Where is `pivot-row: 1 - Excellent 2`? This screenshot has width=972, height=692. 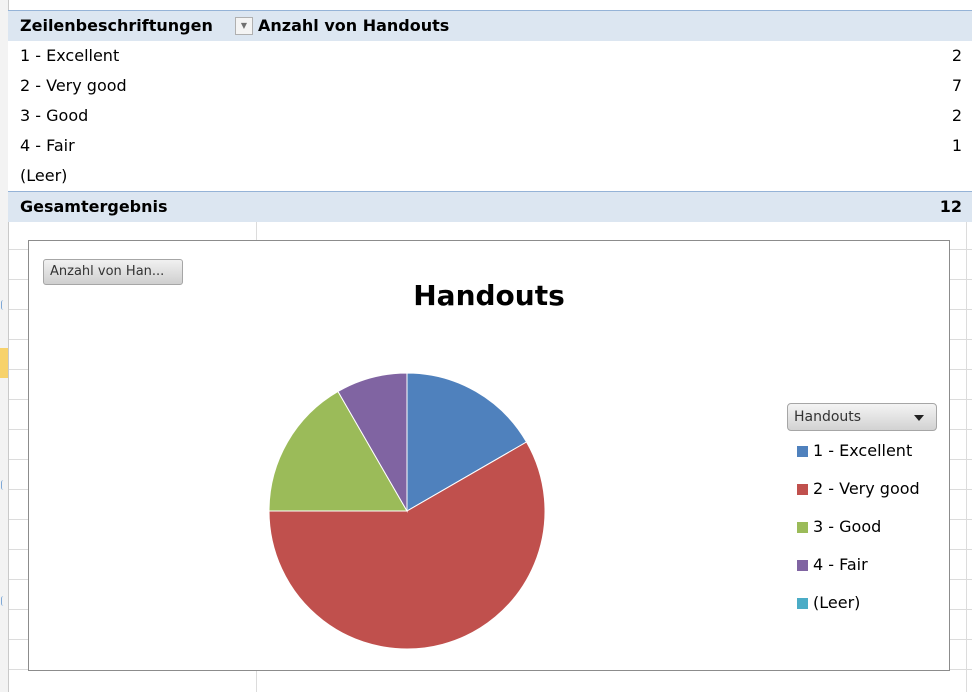 pivot-row: 1 - Excellent 2 is located at coordinates (490, 56).